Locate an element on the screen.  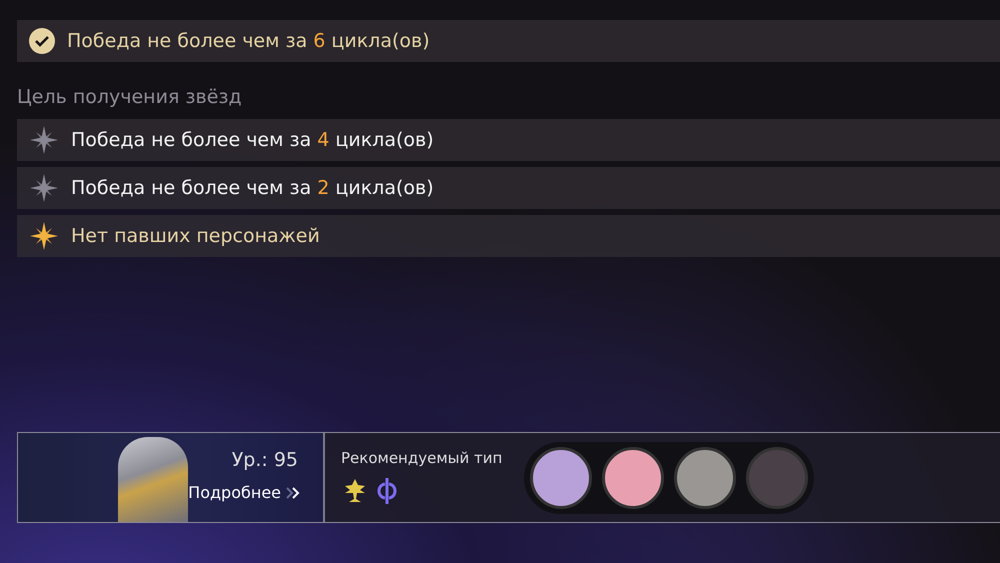
phi-icon is located at coordinates (387, 491).